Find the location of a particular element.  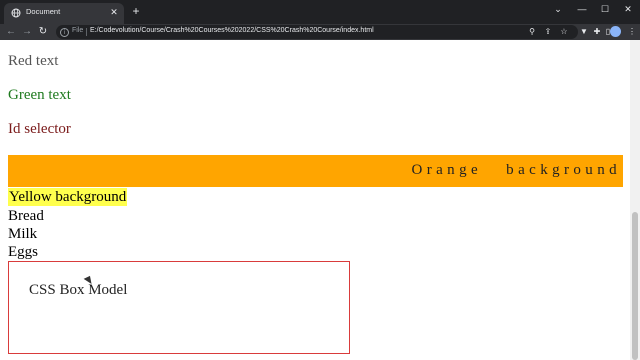

menu-icon: ⋮ is located at coordinates (632, 32).